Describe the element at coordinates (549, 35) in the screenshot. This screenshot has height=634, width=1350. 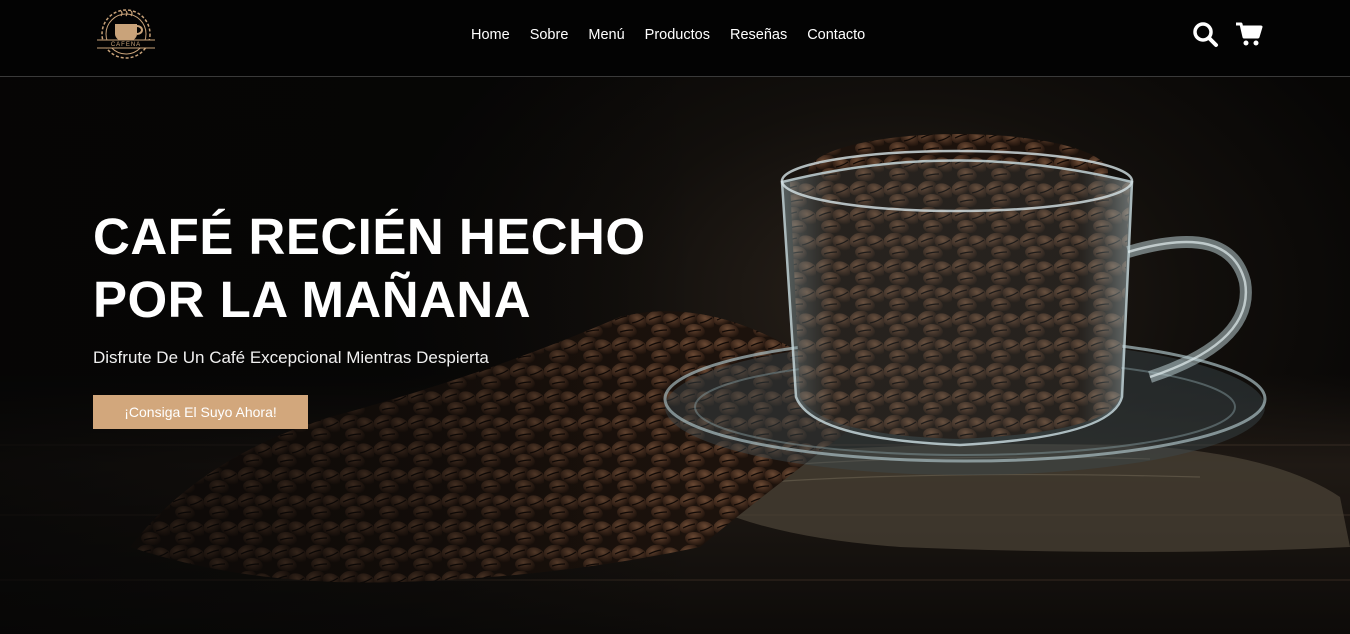
I see `nav-item-sobre: Sobre` at that location.